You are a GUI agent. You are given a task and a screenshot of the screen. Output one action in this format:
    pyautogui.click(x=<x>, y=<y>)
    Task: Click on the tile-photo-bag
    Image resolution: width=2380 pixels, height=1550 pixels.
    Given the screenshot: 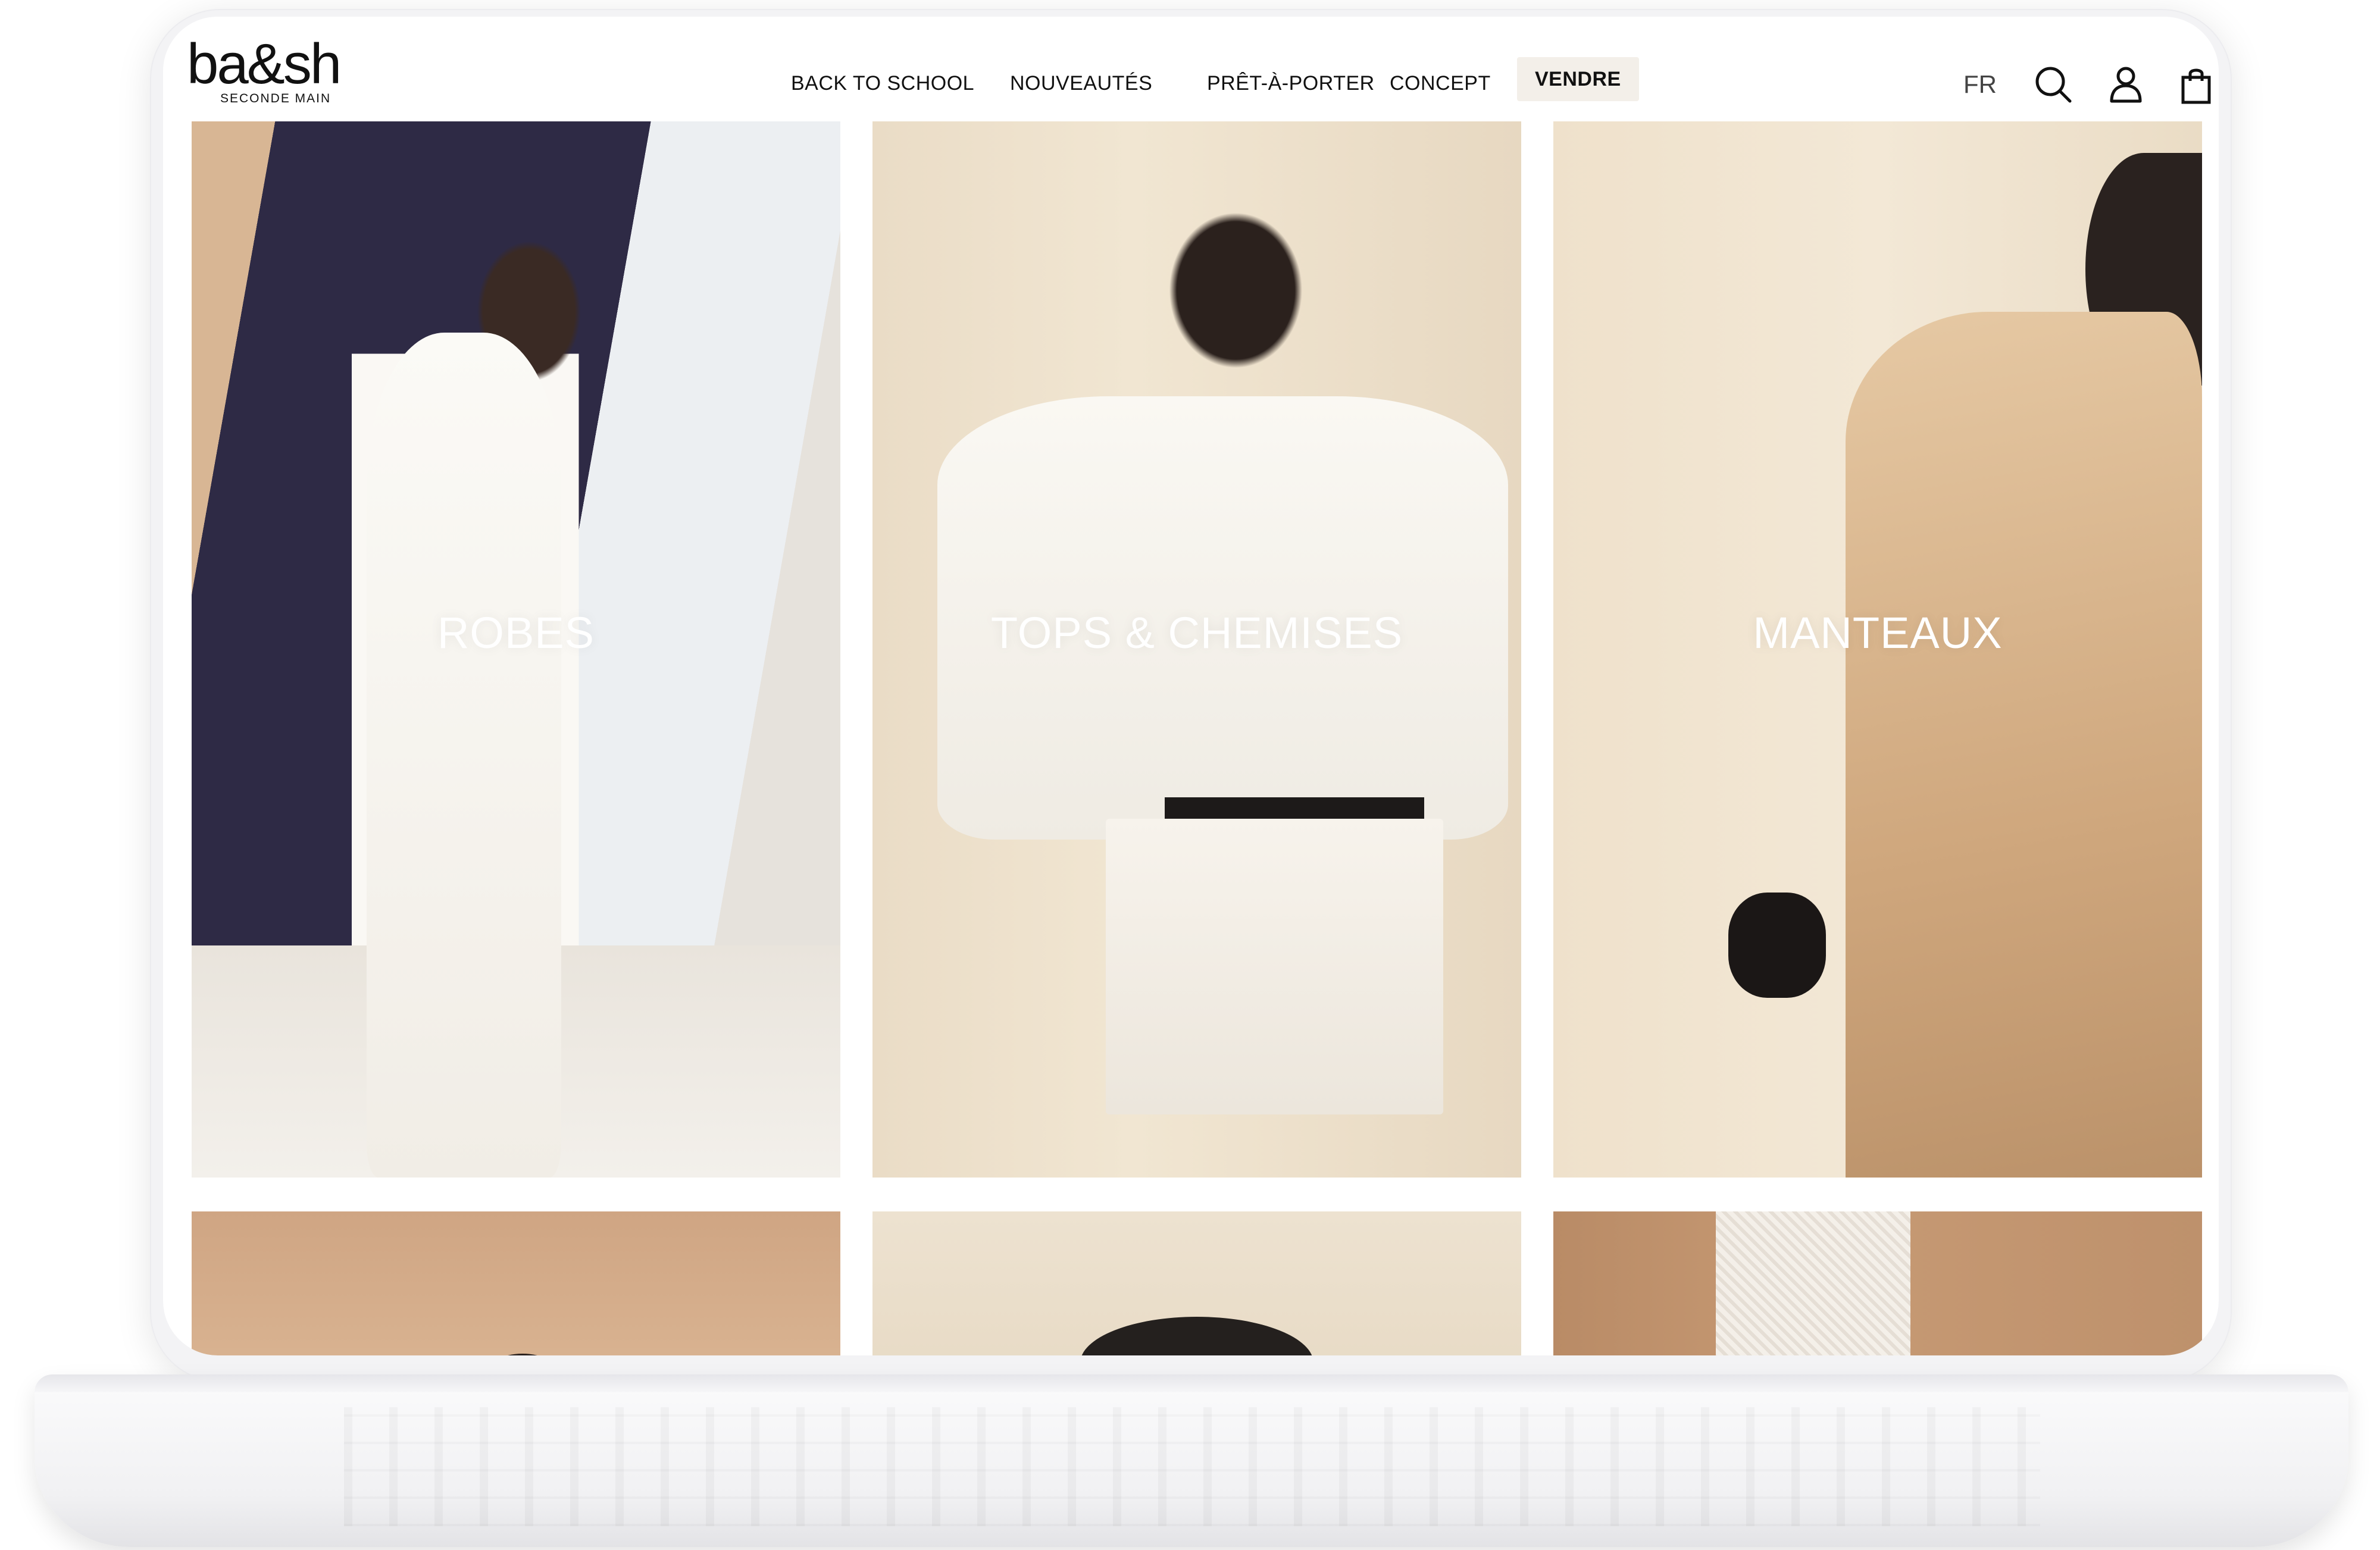 What is the action you would take?
    pyautogui.click(x=1777, y=945)
    